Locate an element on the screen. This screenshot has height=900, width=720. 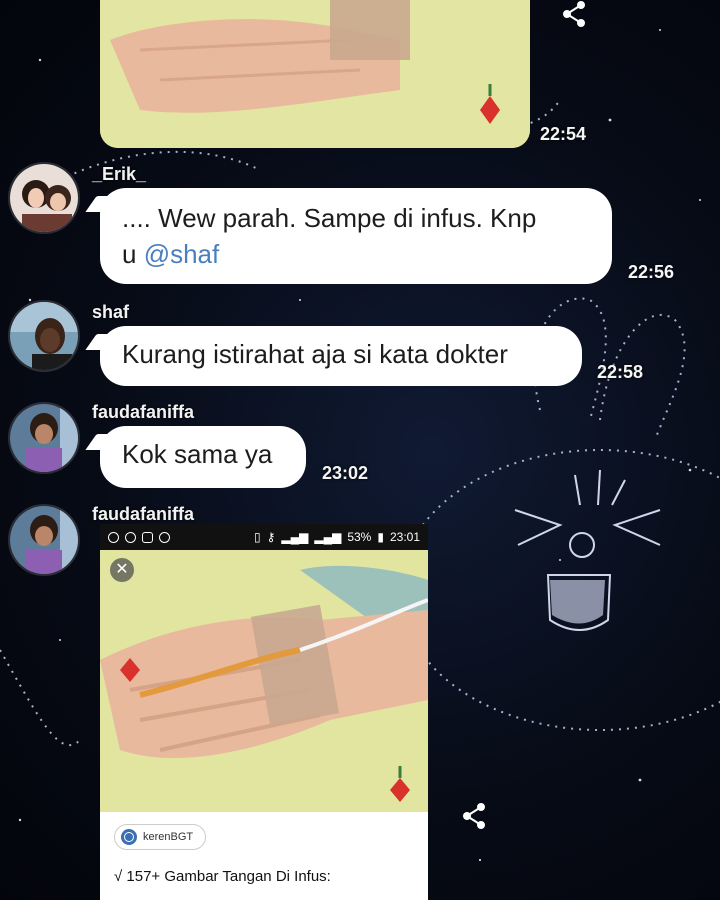
message-time: 22:54 is located at coordinates (563, 134).